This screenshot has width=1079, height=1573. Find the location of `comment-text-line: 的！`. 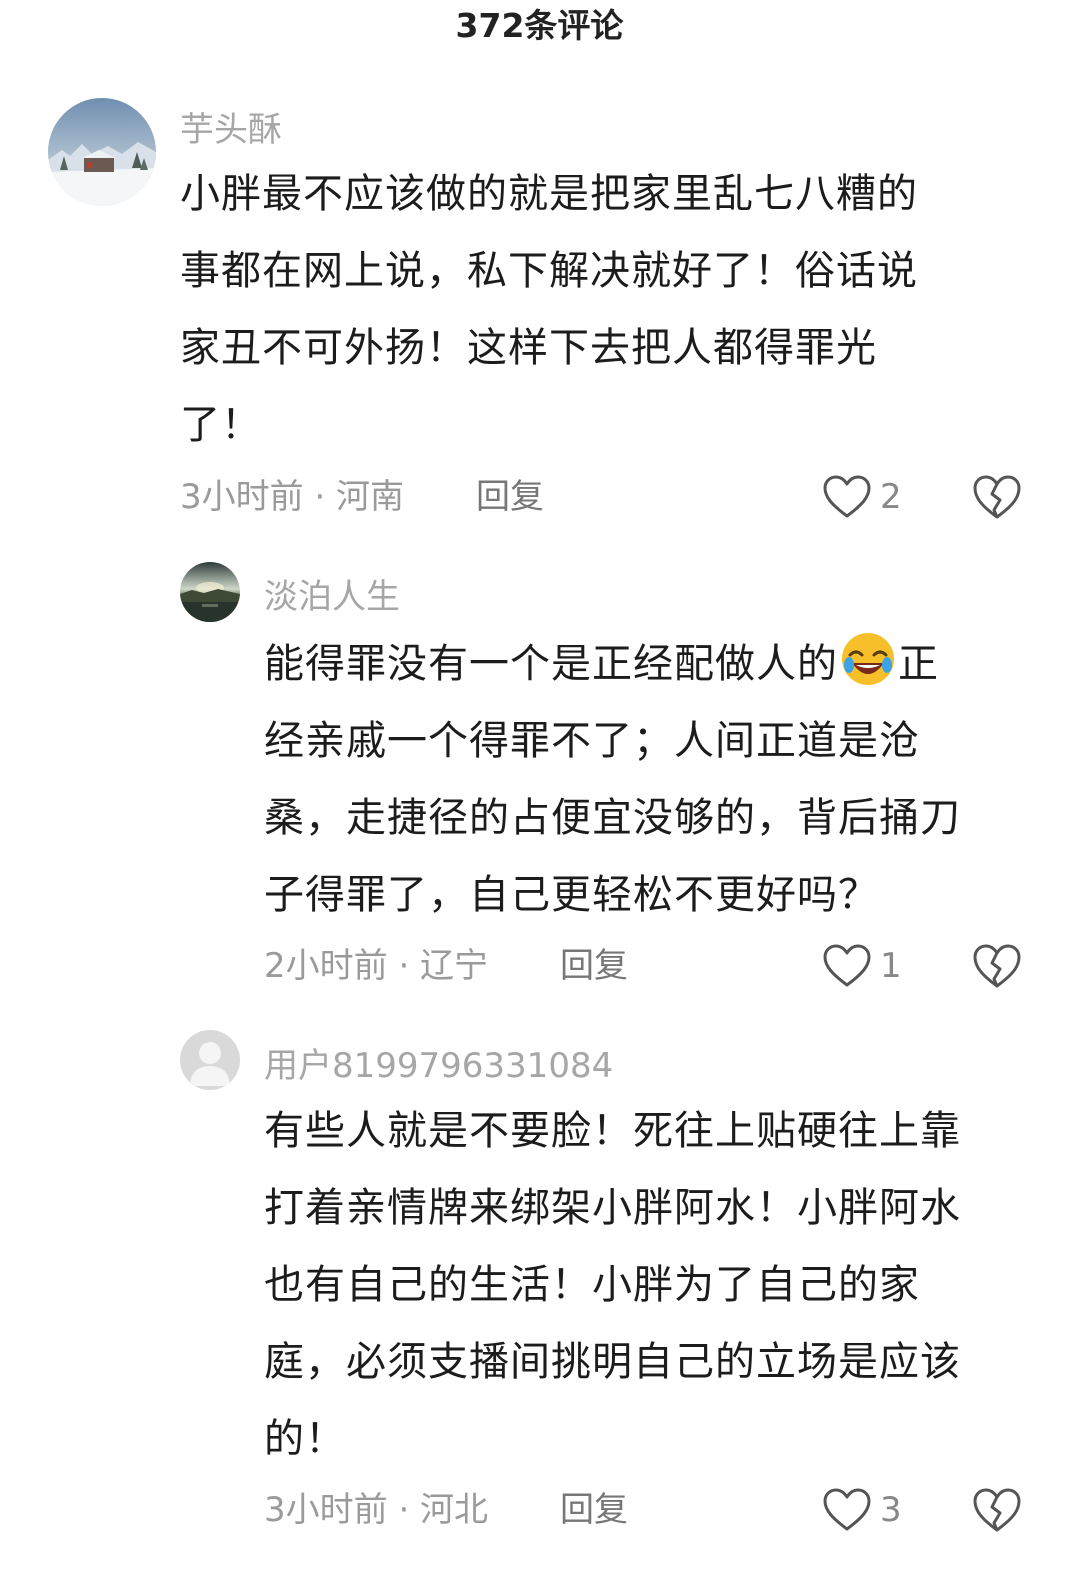

comment-text-line: 的！ is located at coordinates (305, 1439).